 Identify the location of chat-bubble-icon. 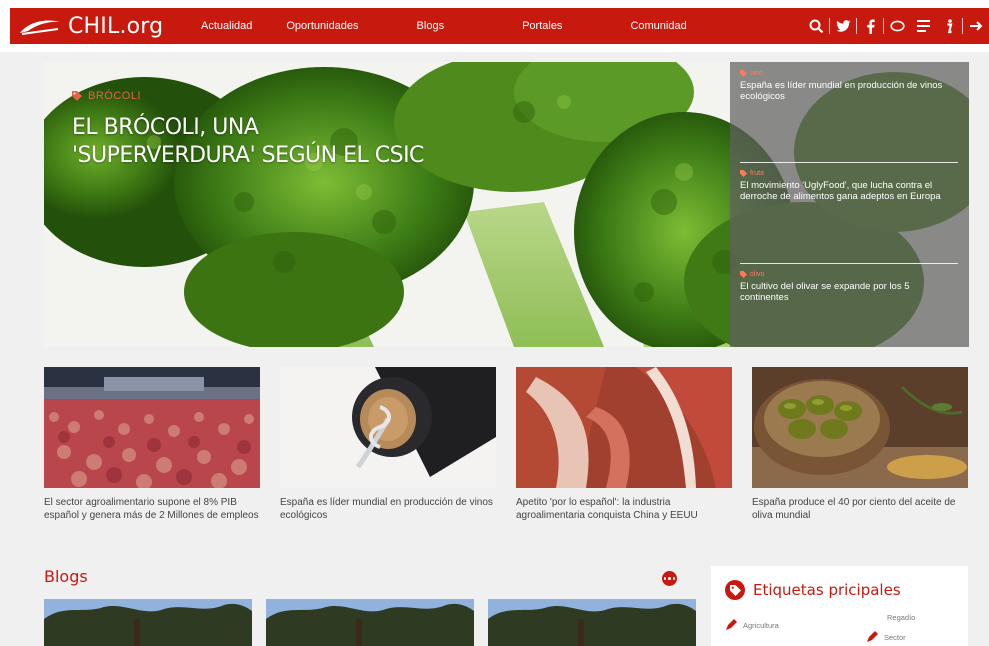
(897, 26).